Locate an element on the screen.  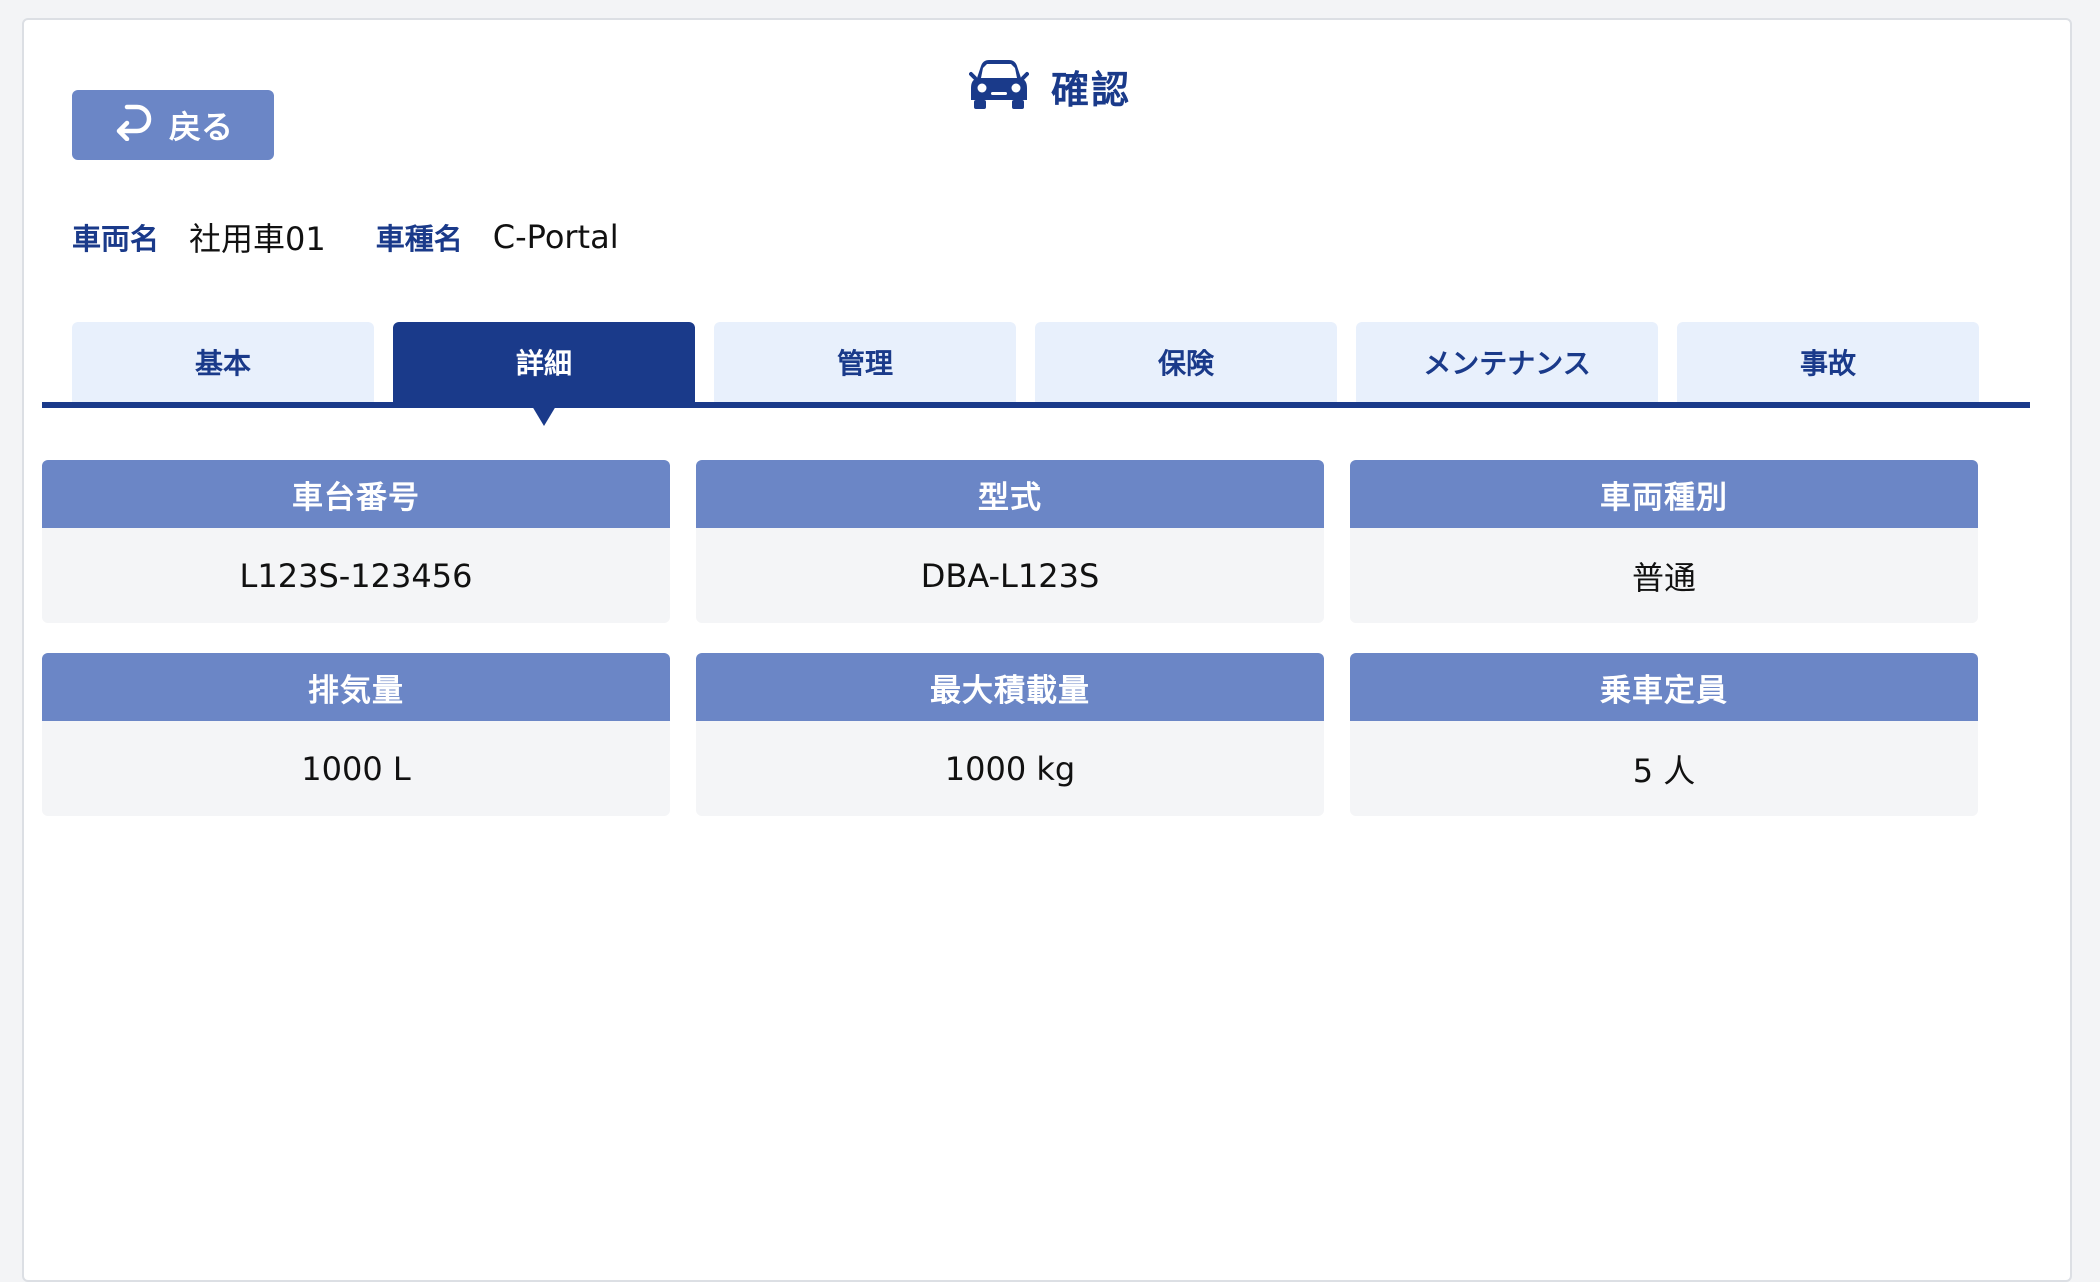
vehicle-name-value: 社用車01 is located at coordinates (257, 239).